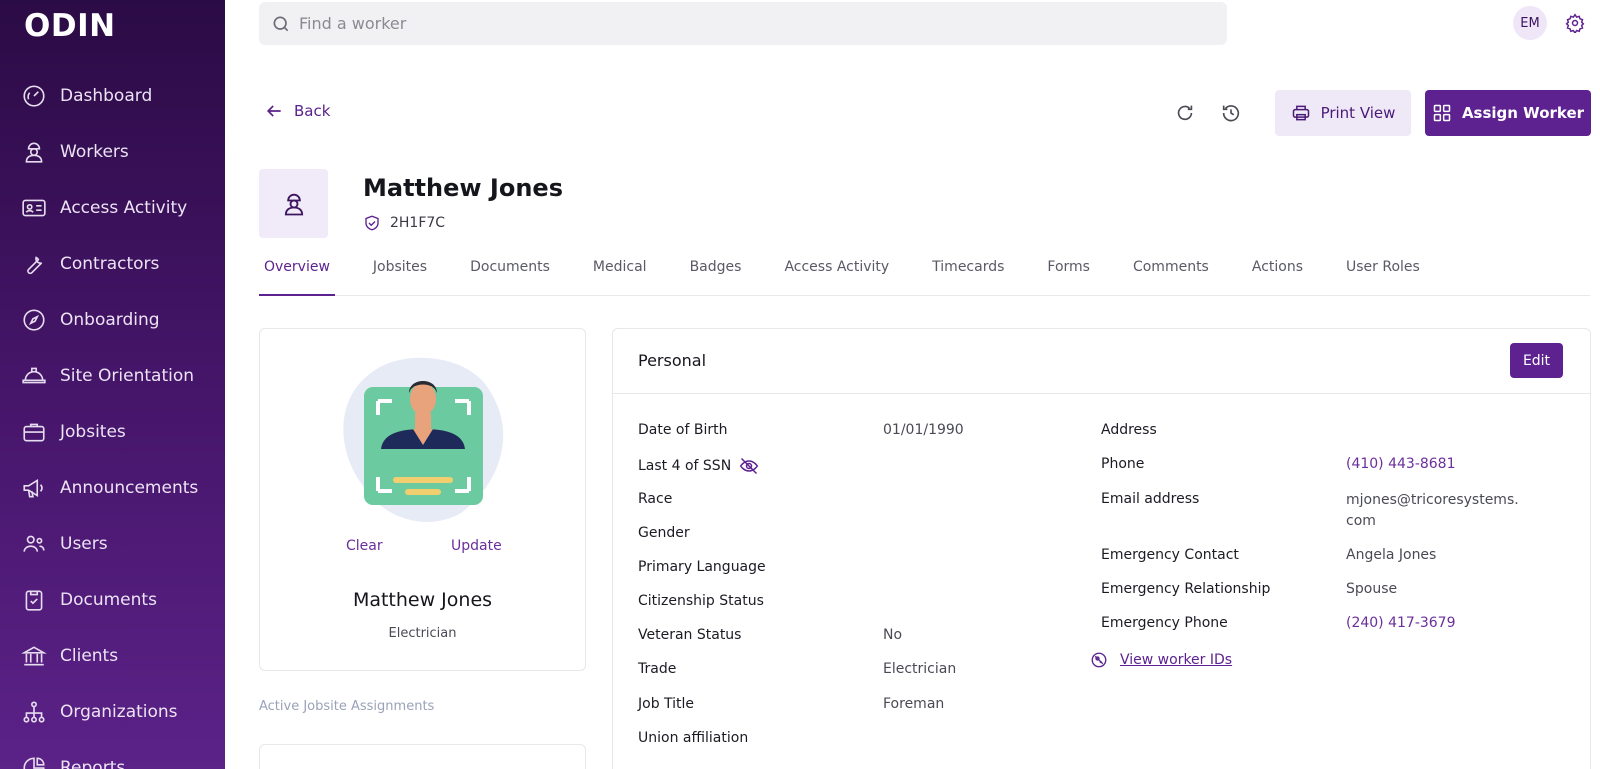  I want to click on tab-badges: Badges, so click(716, 275).